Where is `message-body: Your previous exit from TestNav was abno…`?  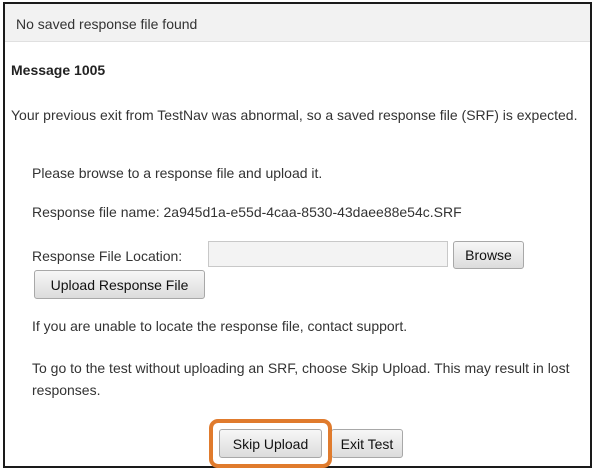 message-body: Your previous exit from TestNav was abno… is located at coordinates (294, 115).